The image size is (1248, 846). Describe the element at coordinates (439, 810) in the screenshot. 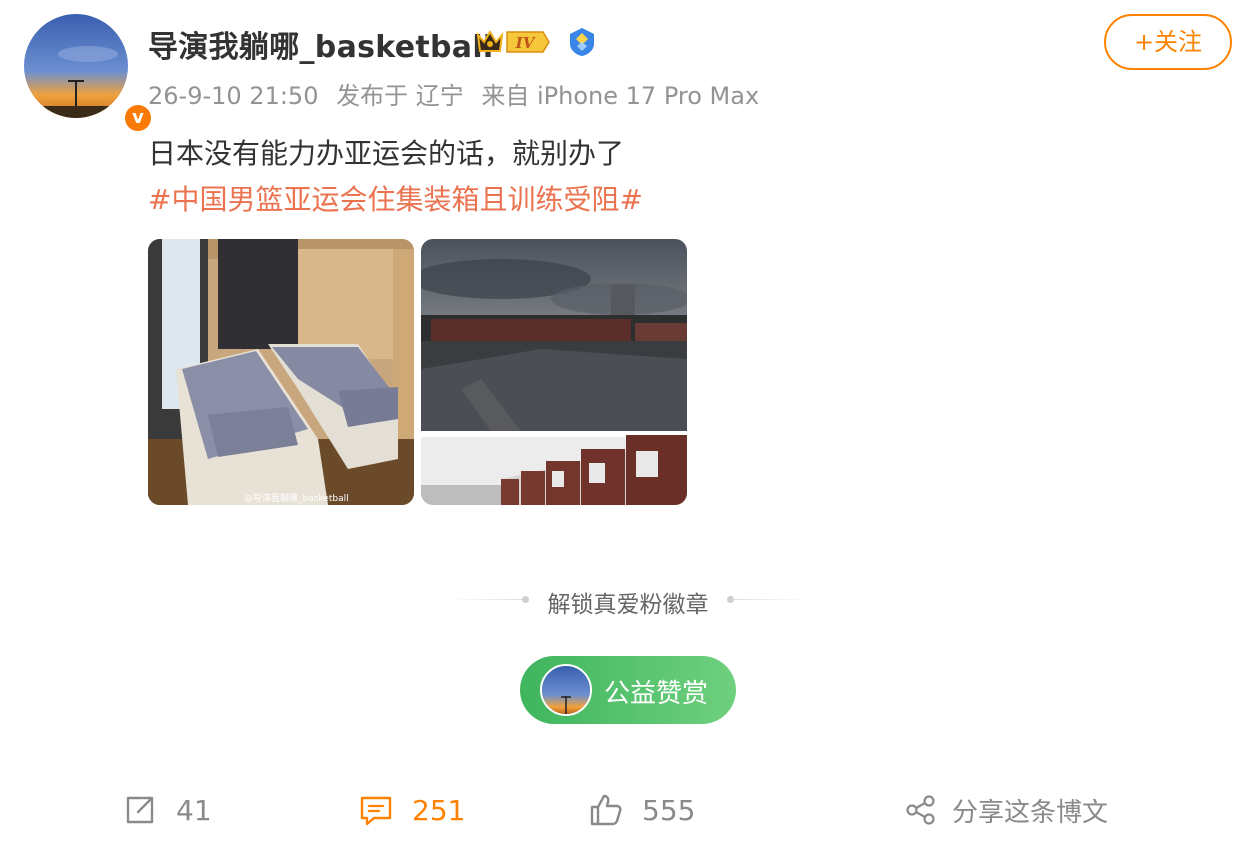

I see `comment-count: 251` at that location.